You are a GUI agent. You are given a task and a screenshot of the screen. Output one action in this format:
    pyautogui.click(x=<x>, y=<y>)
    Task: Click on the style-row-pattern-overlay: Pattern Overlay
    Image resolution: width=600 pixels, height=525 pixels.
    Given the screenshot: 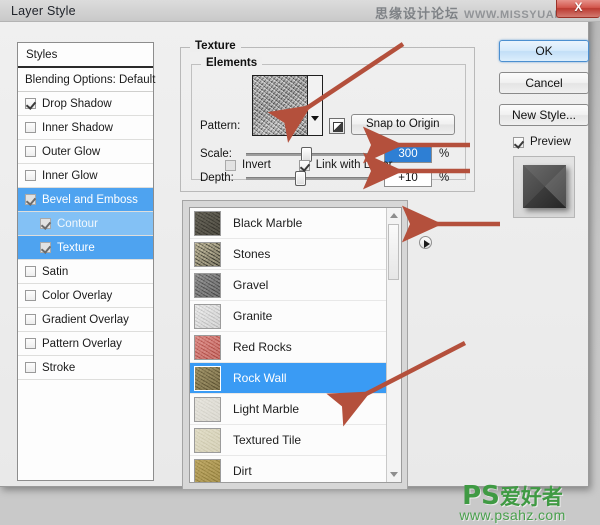 What is the action you would take?
    pyautogui.click(x=85, y=344)
    